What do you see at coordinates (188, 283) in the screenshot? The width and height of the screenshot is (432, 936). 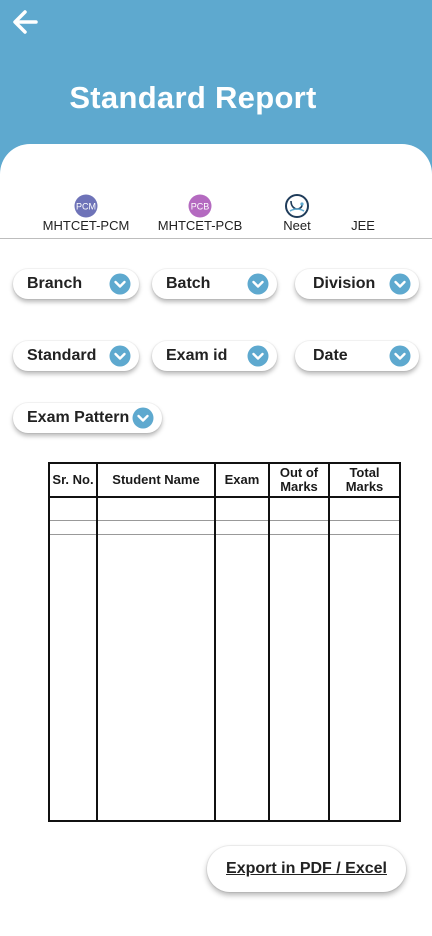 I see `batch-label: Batch` at bounding box center [188, 283].